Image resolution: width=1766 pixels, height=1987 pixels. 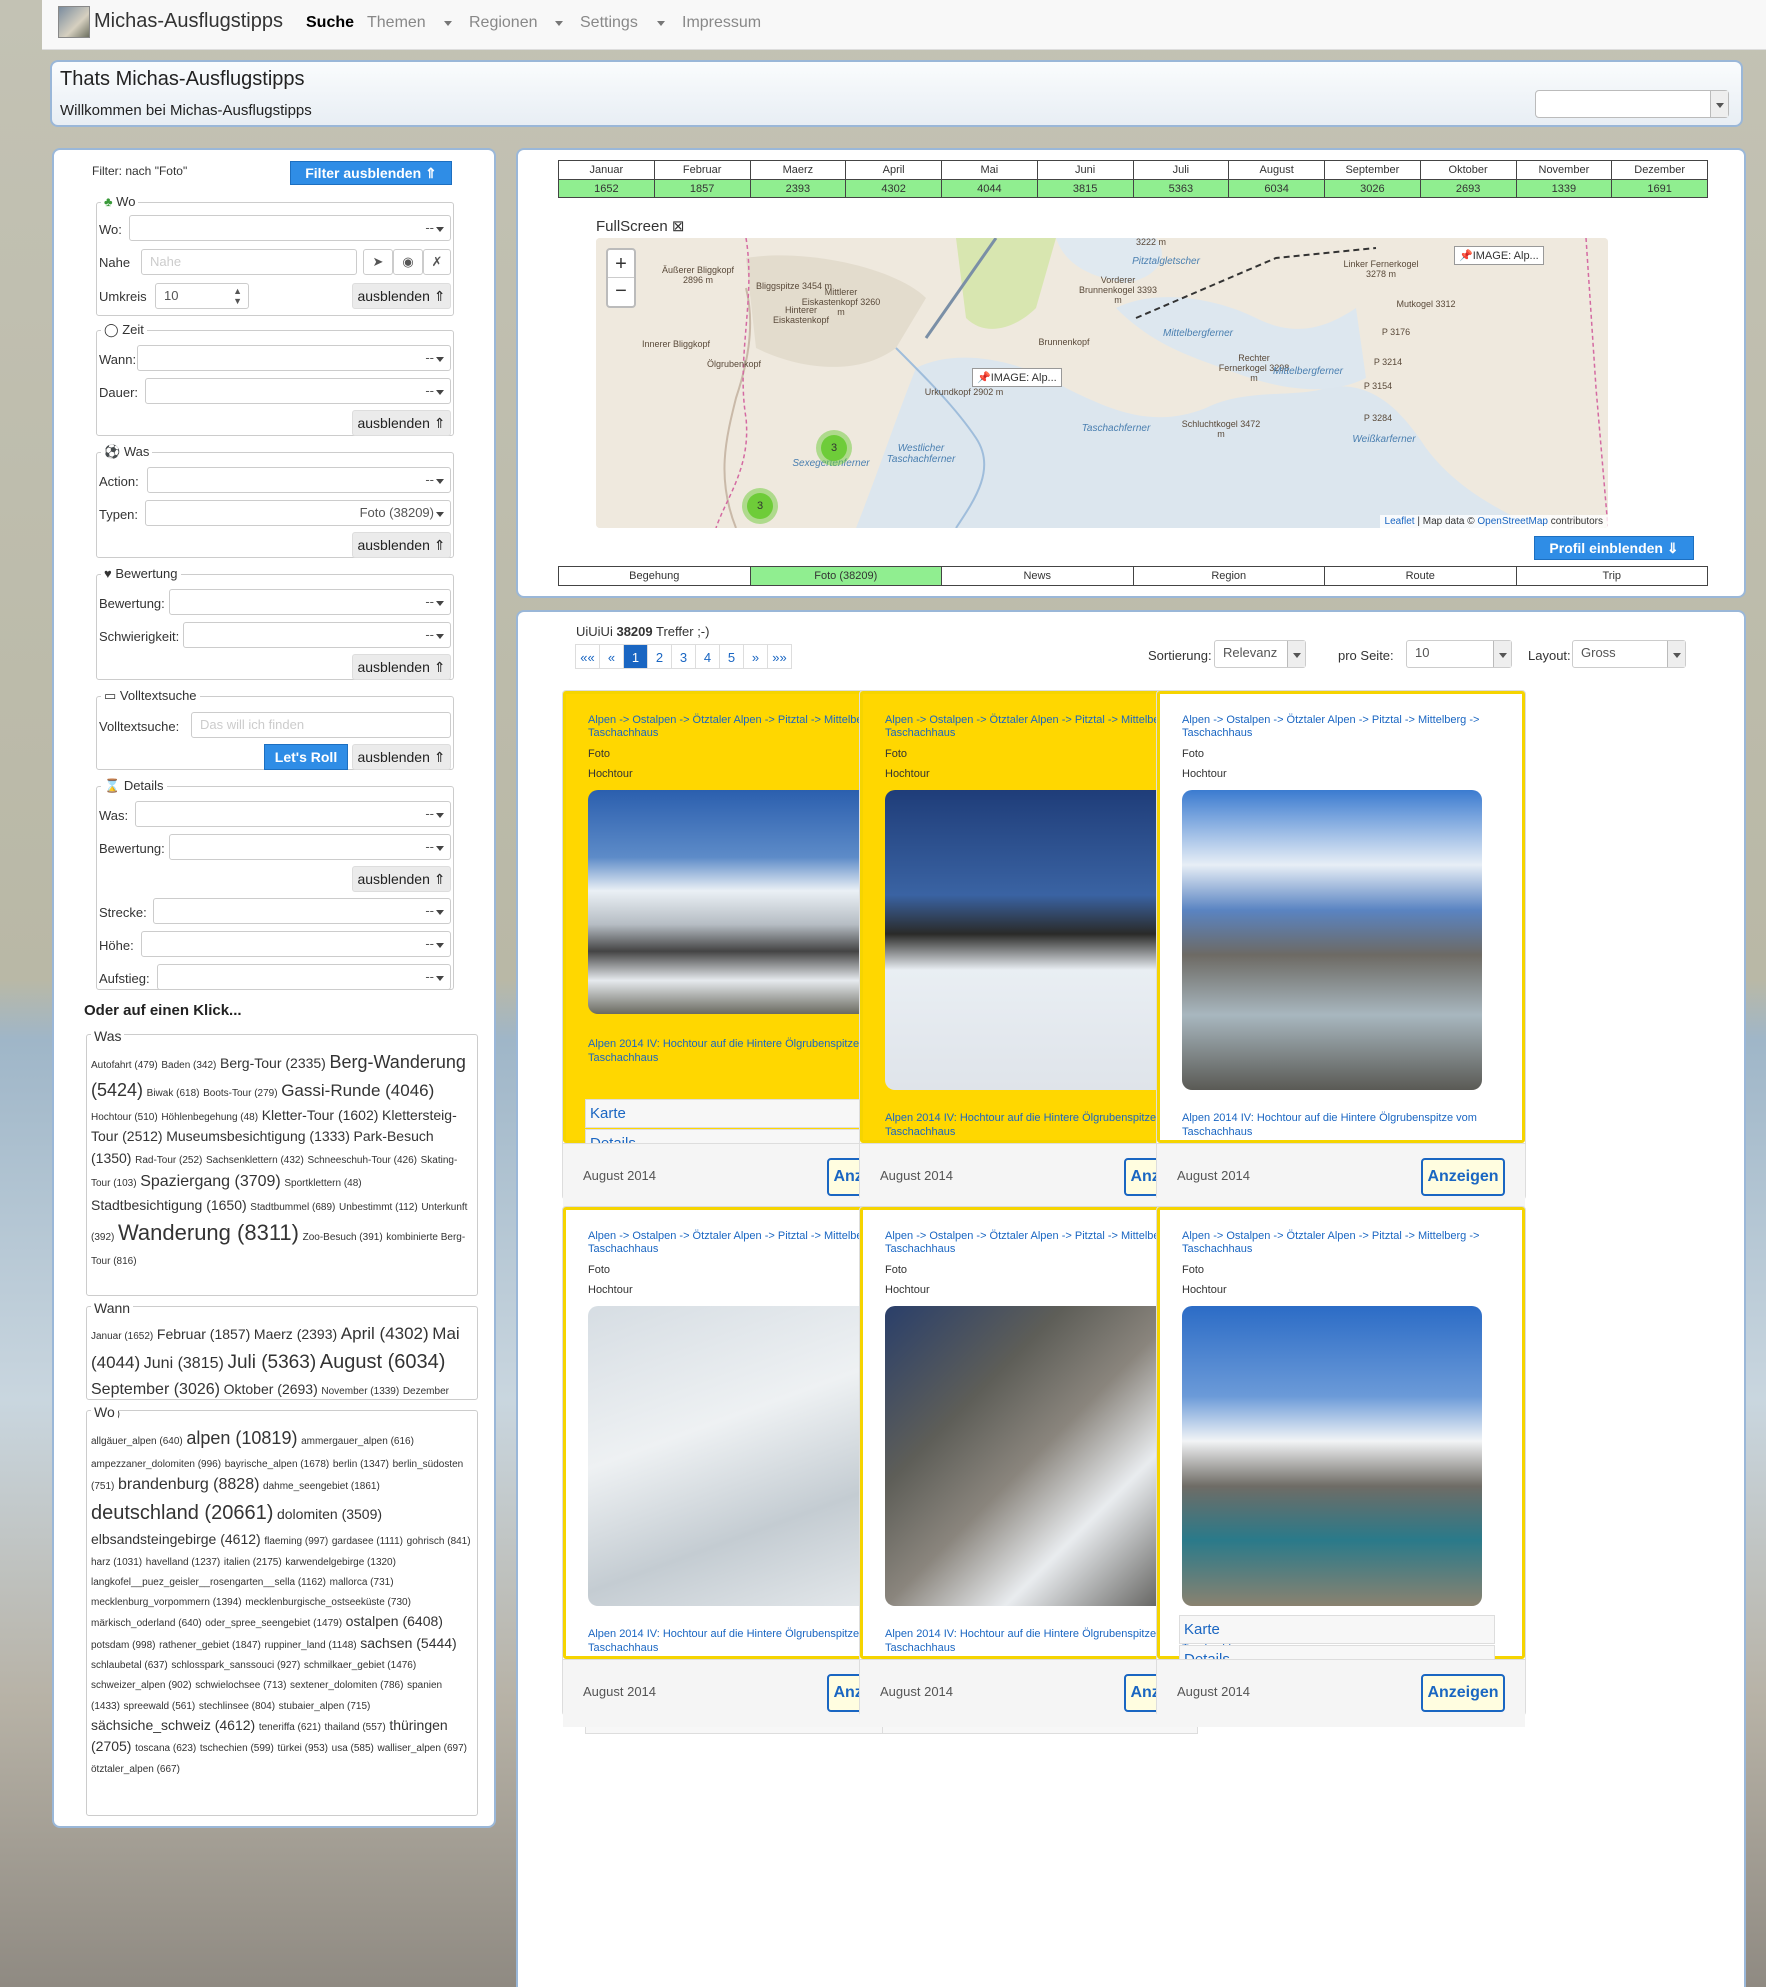 What do you see at coordinates (310, 847) in the screenshot?
I see `details-bewertung-select: --` at bounding box center [310, 847].